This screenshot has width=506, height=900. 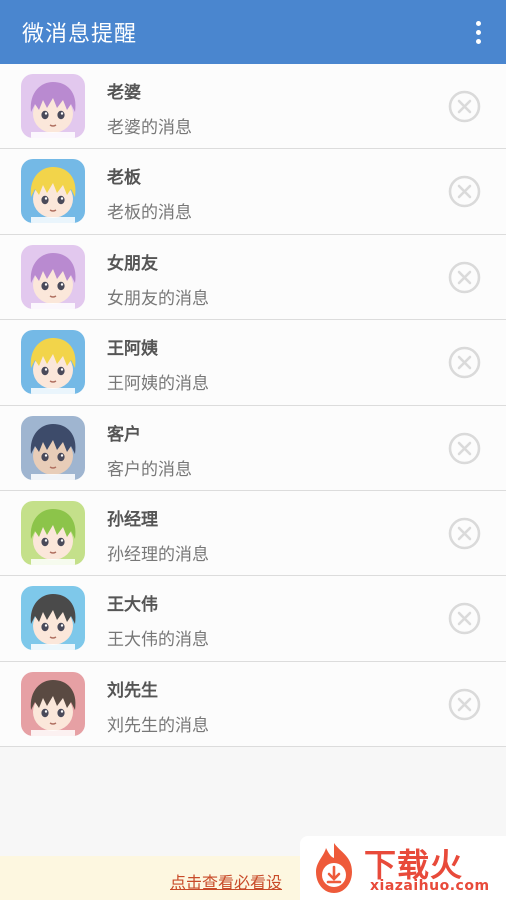 I want to click on contact-name: 老婆, so click(x=124, y=93).